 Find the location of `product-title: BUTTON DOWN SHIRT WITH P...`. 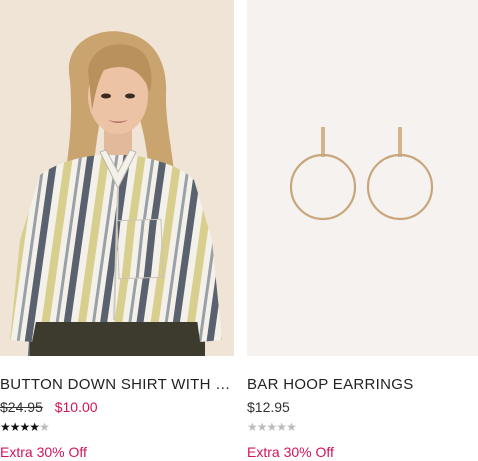

product-title: BUTTON DOWN SHIRT WITH P... is located at coordinates (117, 385).